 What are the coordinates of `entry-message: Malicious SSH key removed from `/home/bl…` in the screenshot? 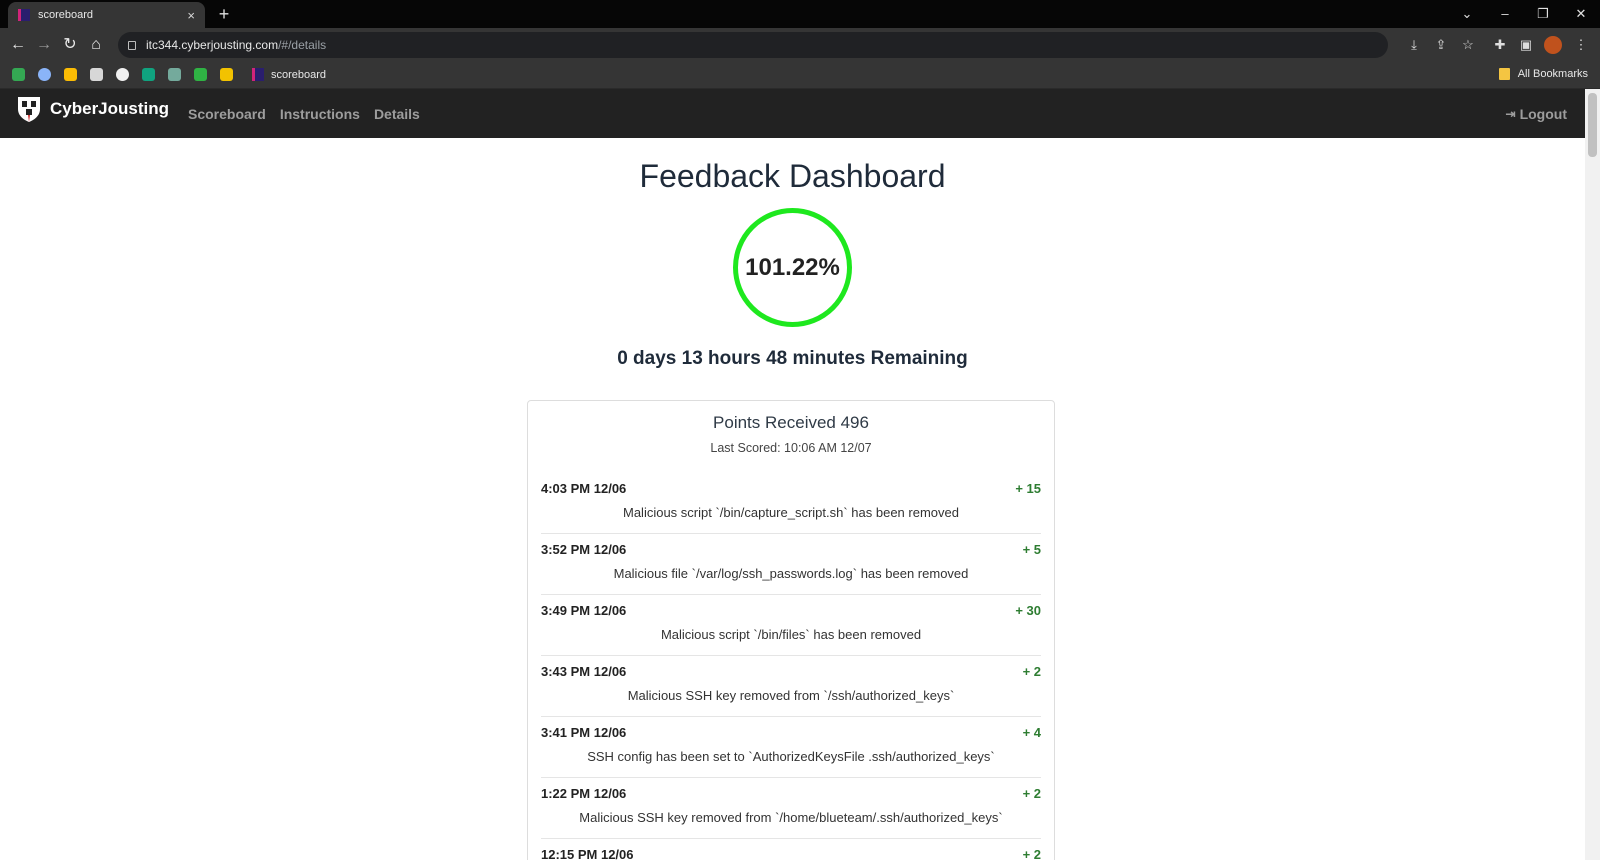 It's located at (791, 817).